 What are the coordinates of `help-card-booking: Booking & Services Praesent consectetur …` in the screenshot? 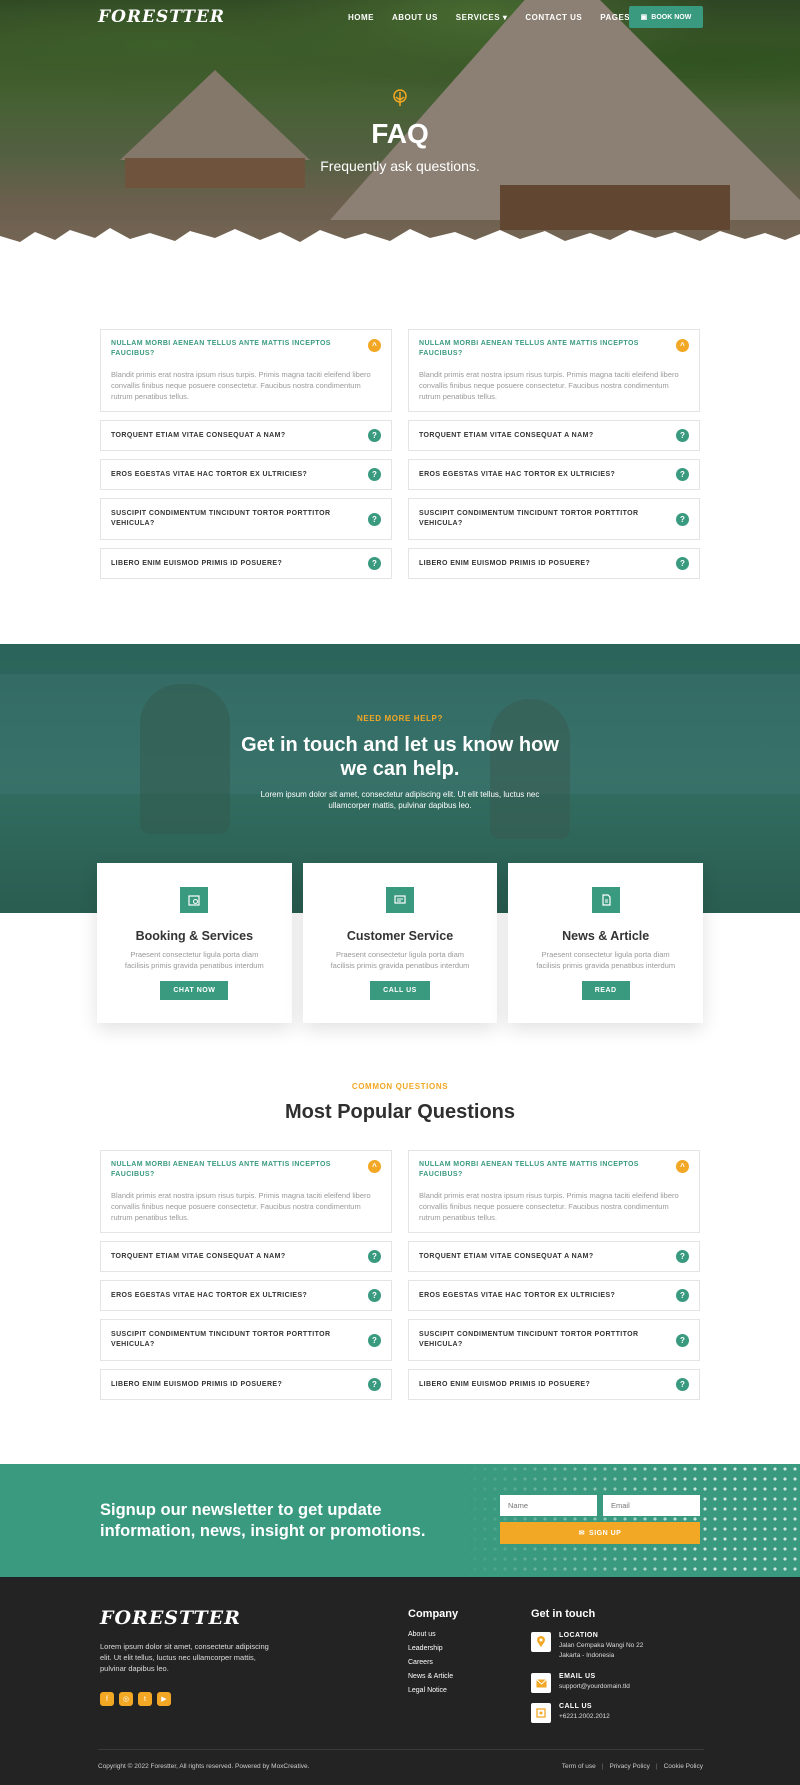 It's located at (194, 943).